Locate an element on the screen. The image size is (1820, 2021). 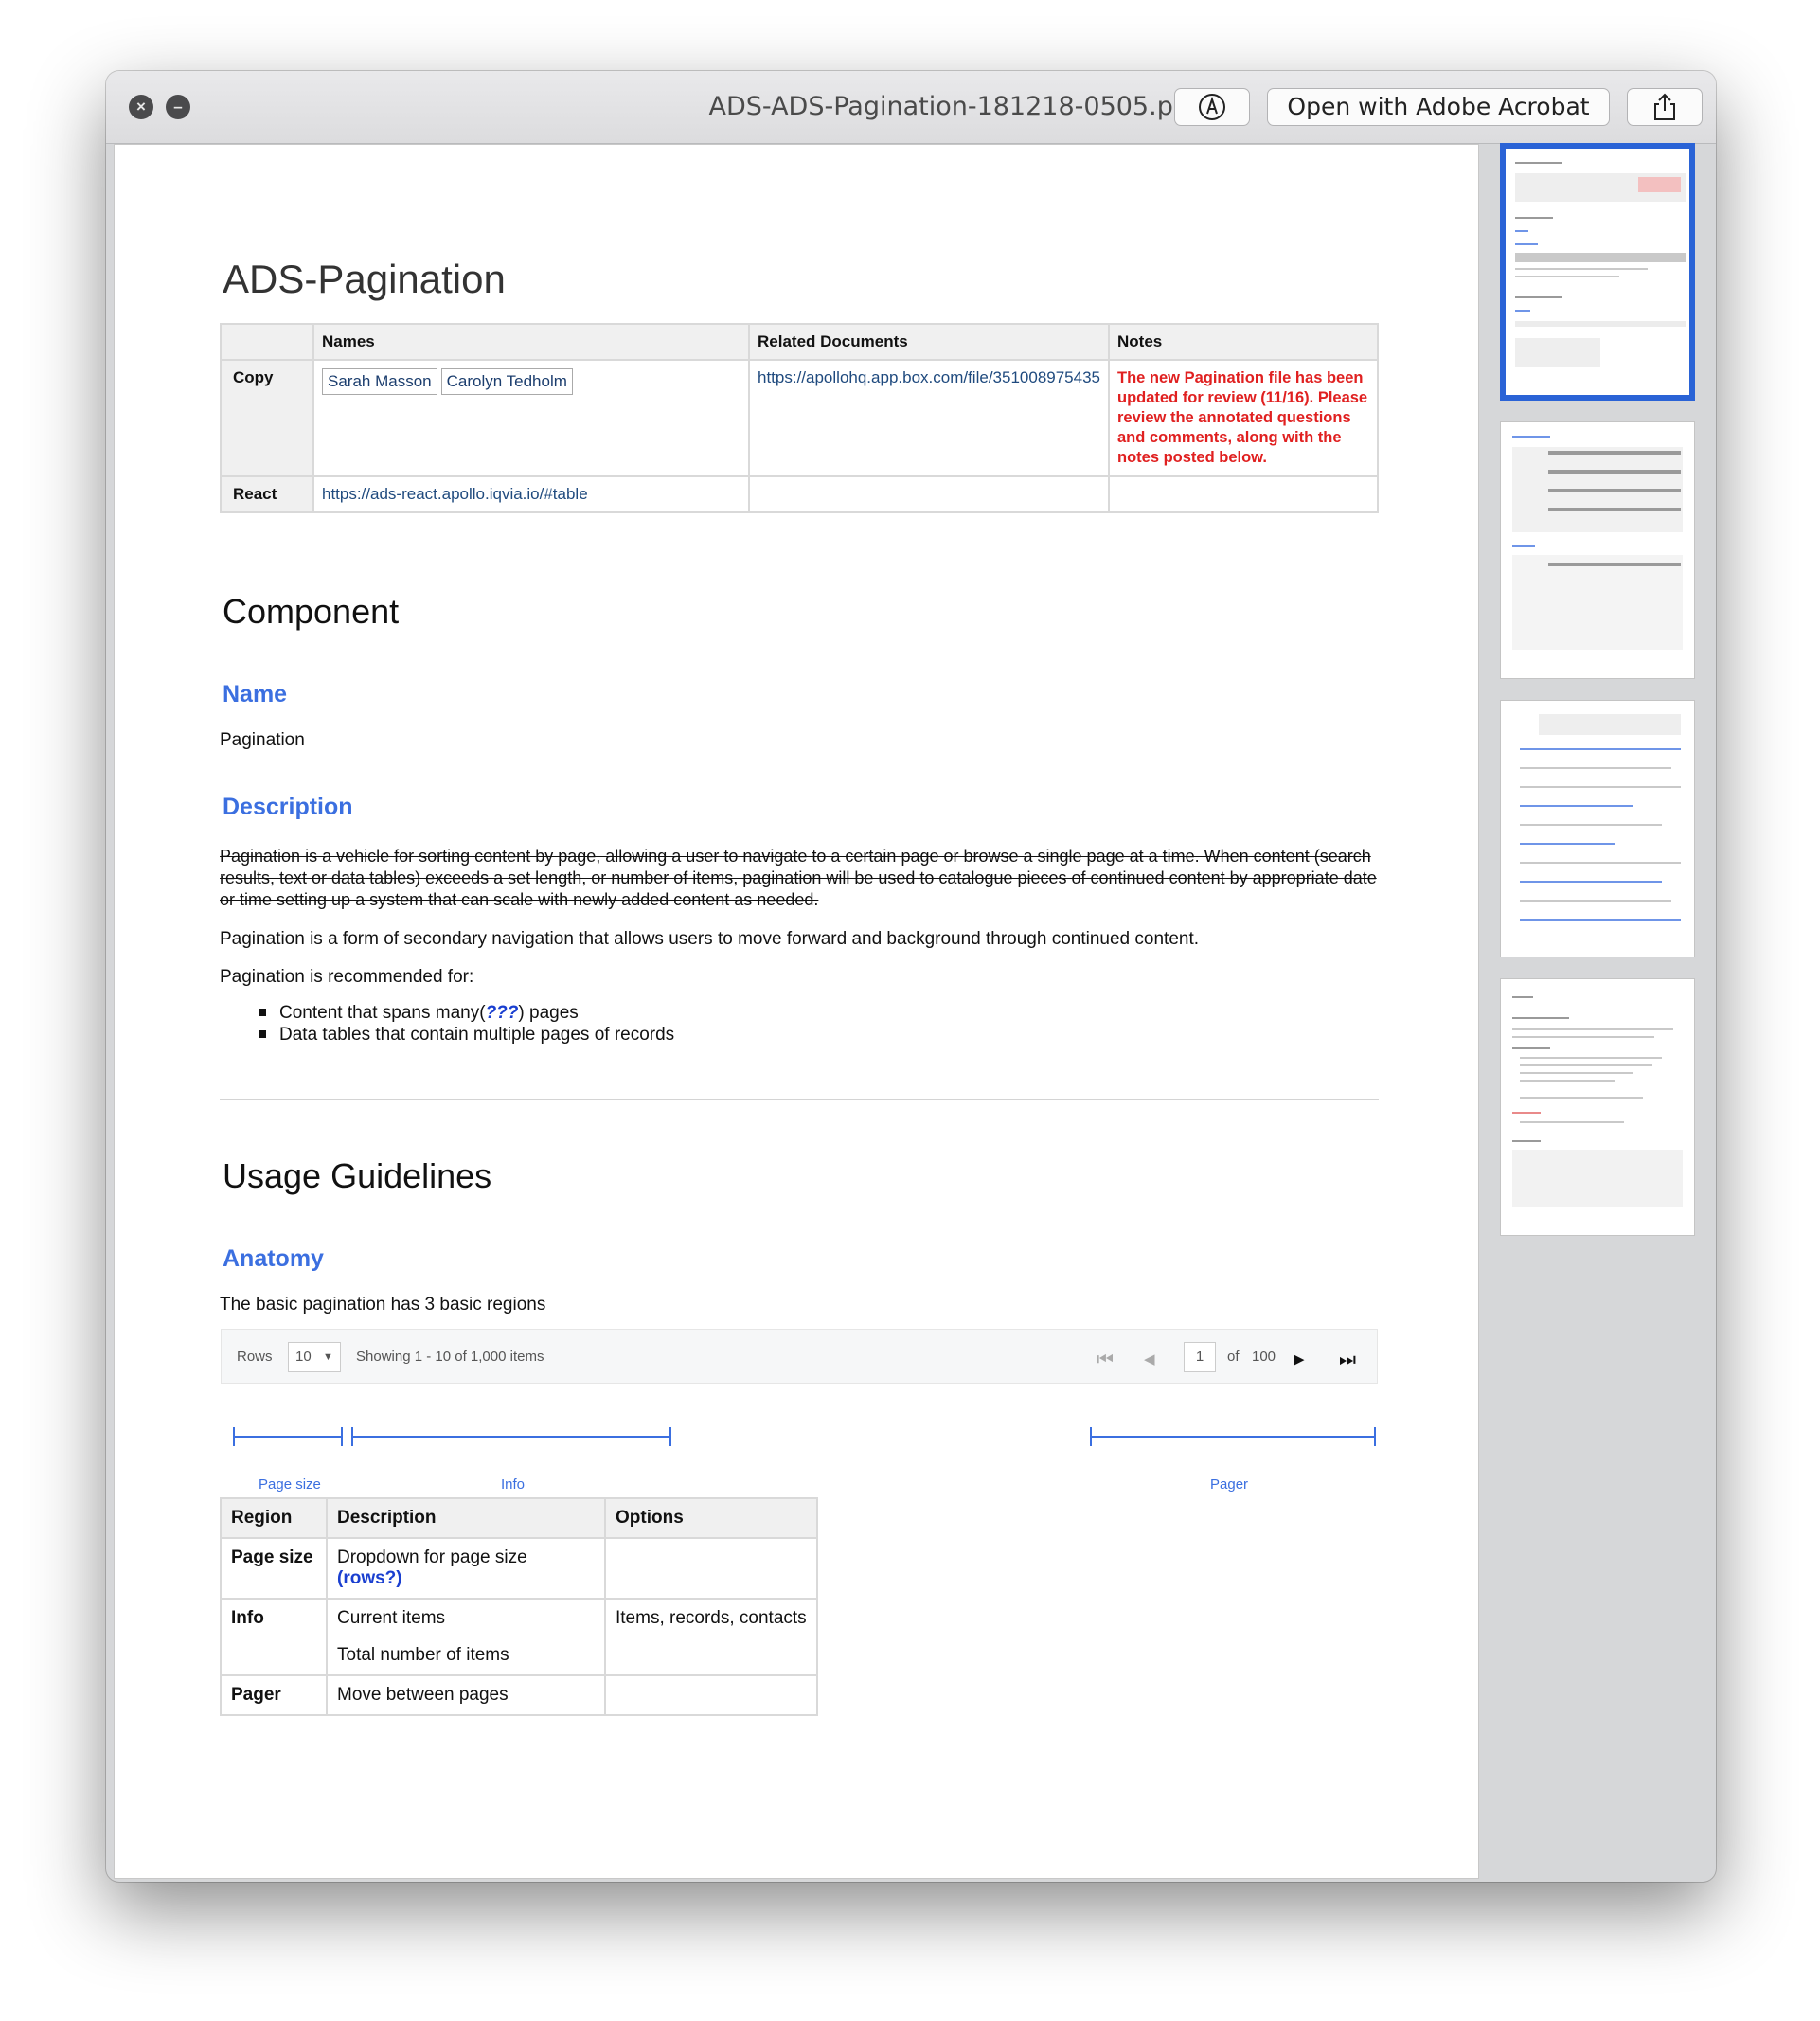
close-icon: × is located at coordinates (141, 107).